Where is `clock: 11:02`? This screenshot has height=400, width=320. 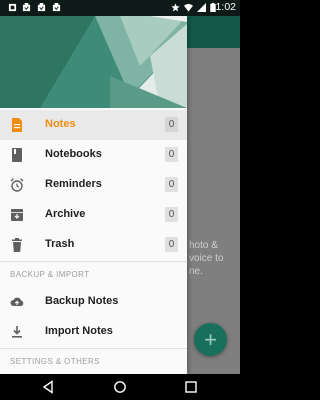 clock: 11:02 is located at coordinates (223, 7).